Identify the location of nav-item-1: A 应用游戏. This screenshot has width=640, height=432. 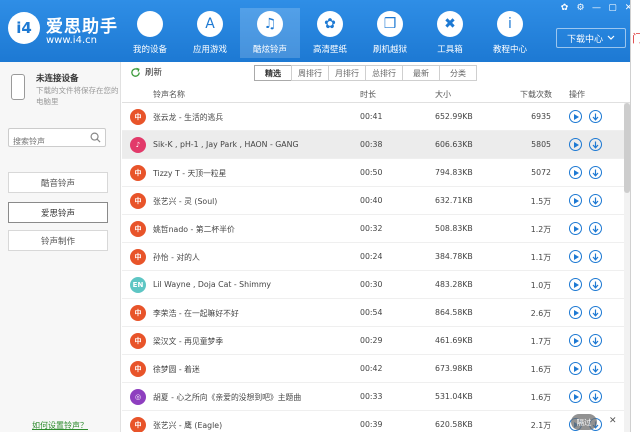
(210, 33).